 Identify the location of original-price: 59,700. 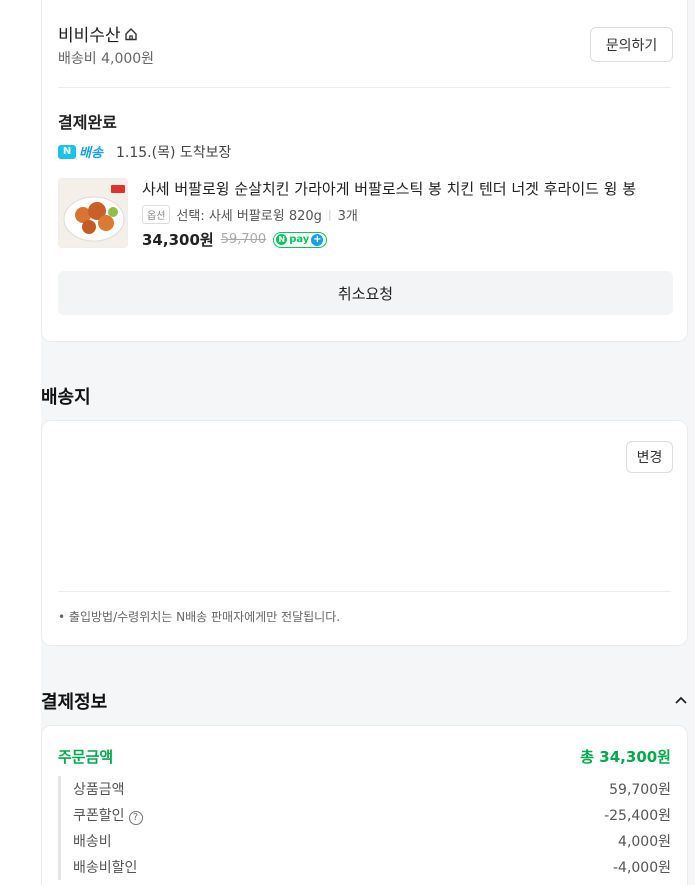
(243, 239).